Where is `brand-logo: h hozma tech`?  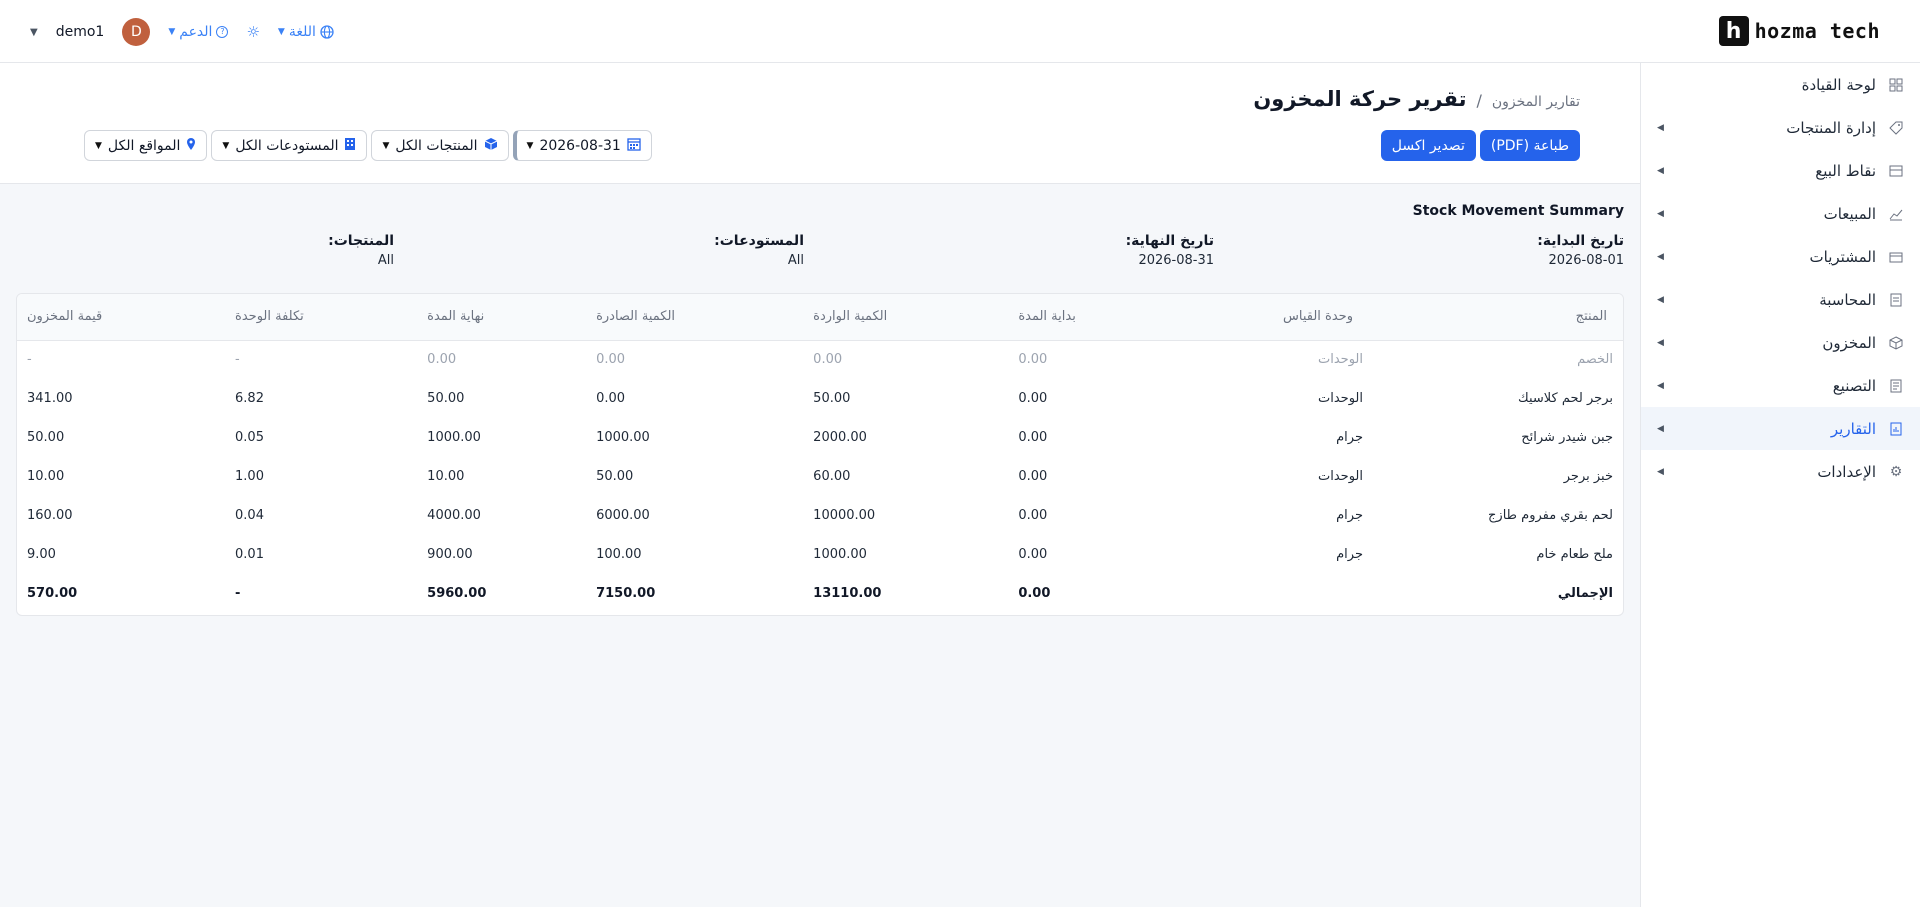 brand-logo: h hozma tech is located at coordinates (1799, 31).